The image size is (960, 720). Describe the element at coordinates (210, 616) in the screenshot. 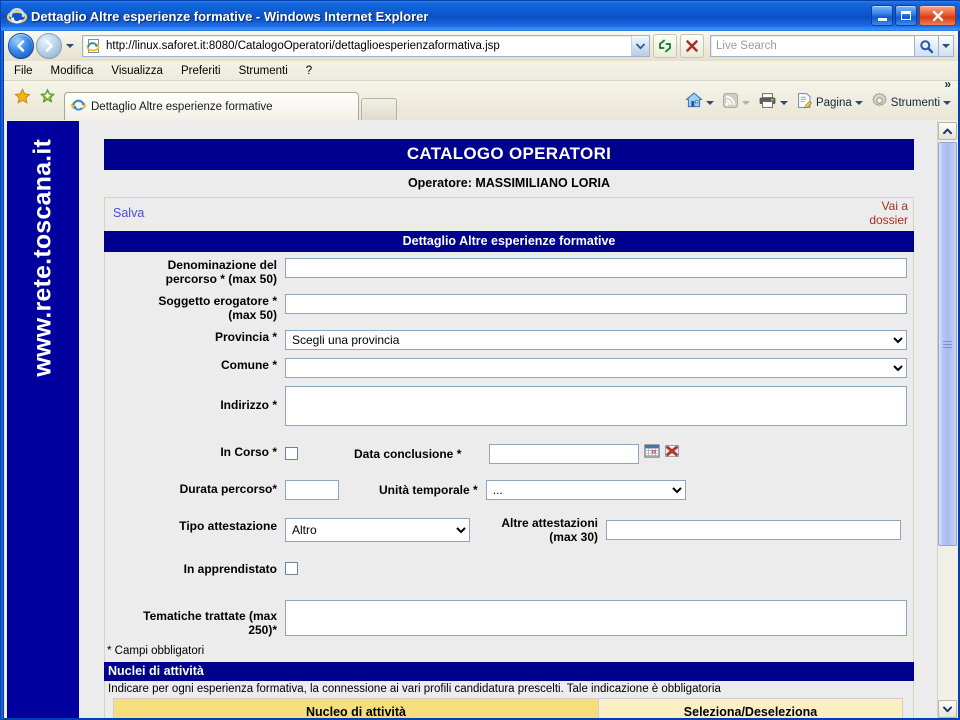

I see `label-line-1: Tematiche trattate (max` at that location.